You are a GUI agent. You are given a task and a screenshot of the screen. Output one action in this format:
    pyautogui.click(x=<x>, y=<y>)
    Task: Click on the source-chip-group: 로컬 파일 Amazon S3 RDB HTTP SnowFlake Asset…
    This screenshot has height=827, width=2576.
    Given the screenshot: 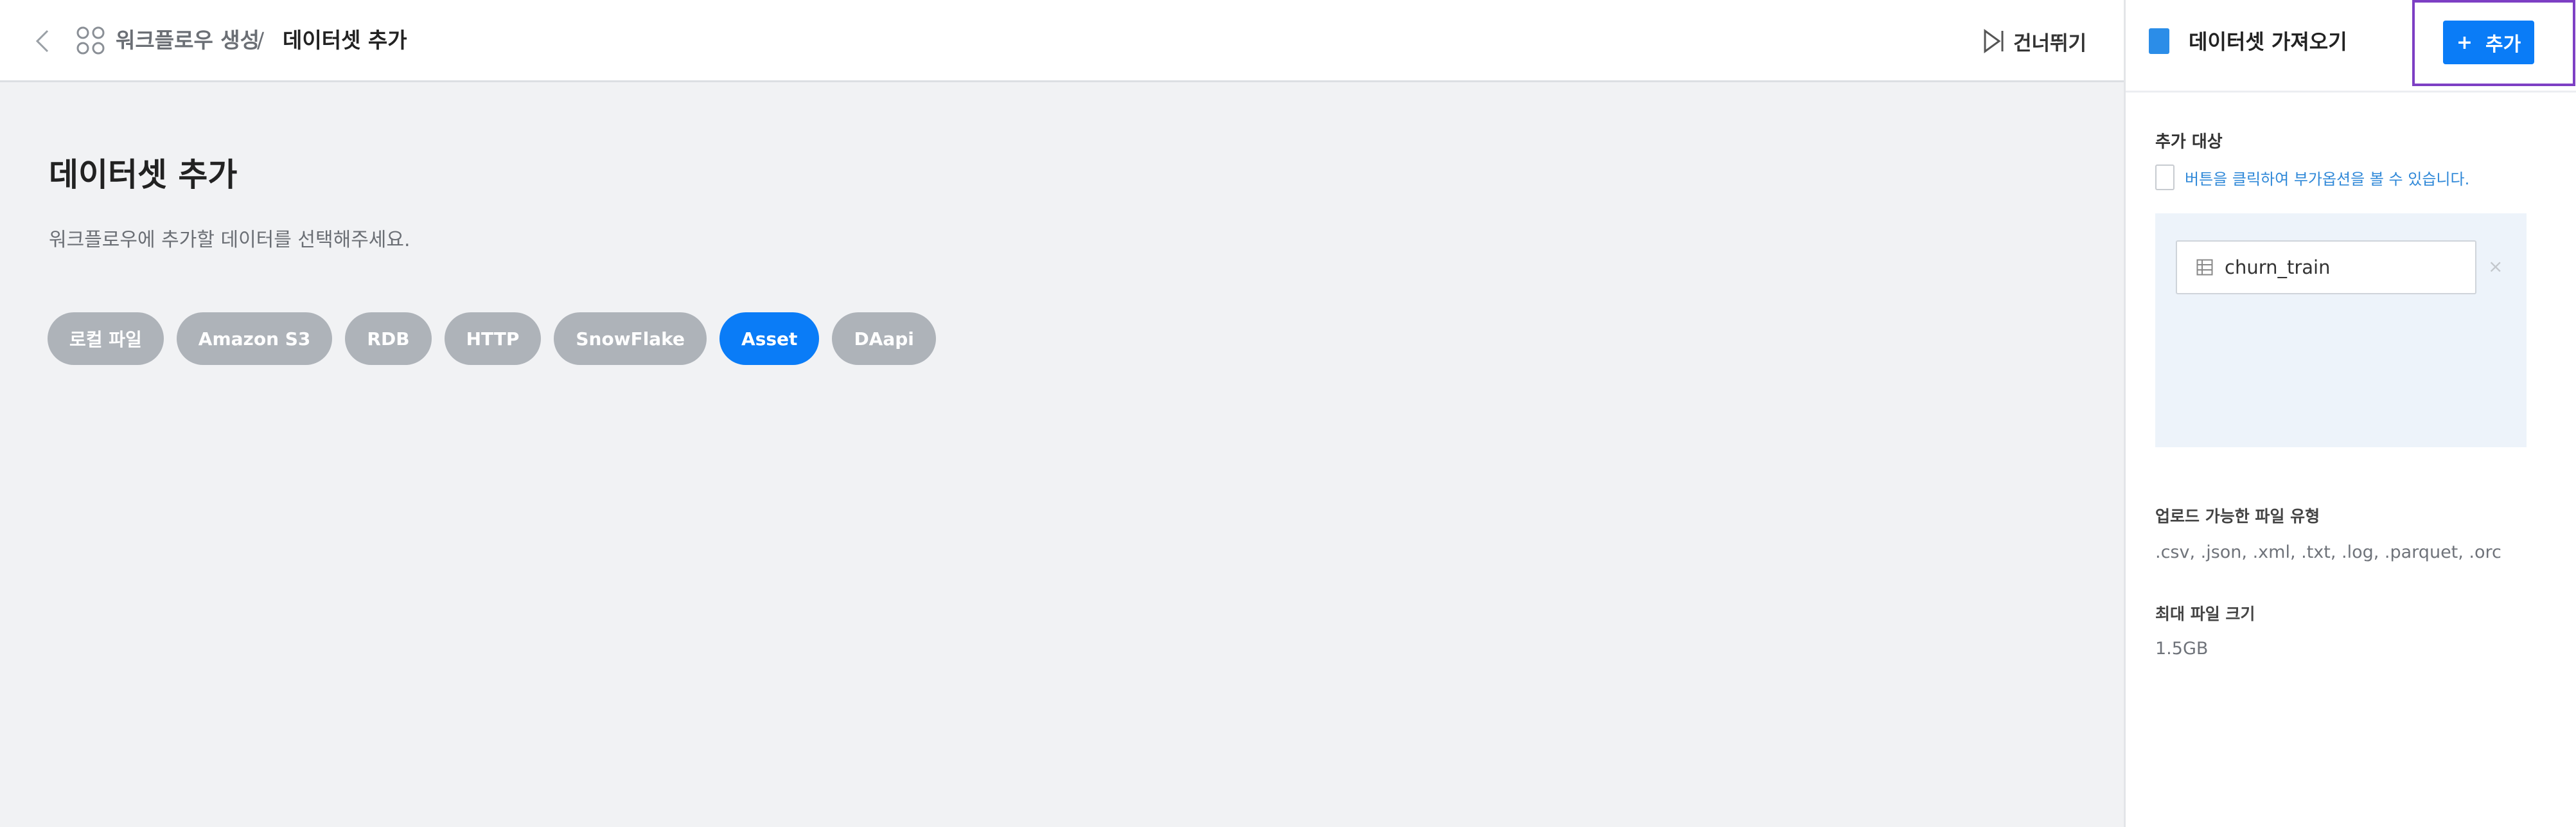 What is the action you would take?
    pyautogui.click(x=492, y=338)
    